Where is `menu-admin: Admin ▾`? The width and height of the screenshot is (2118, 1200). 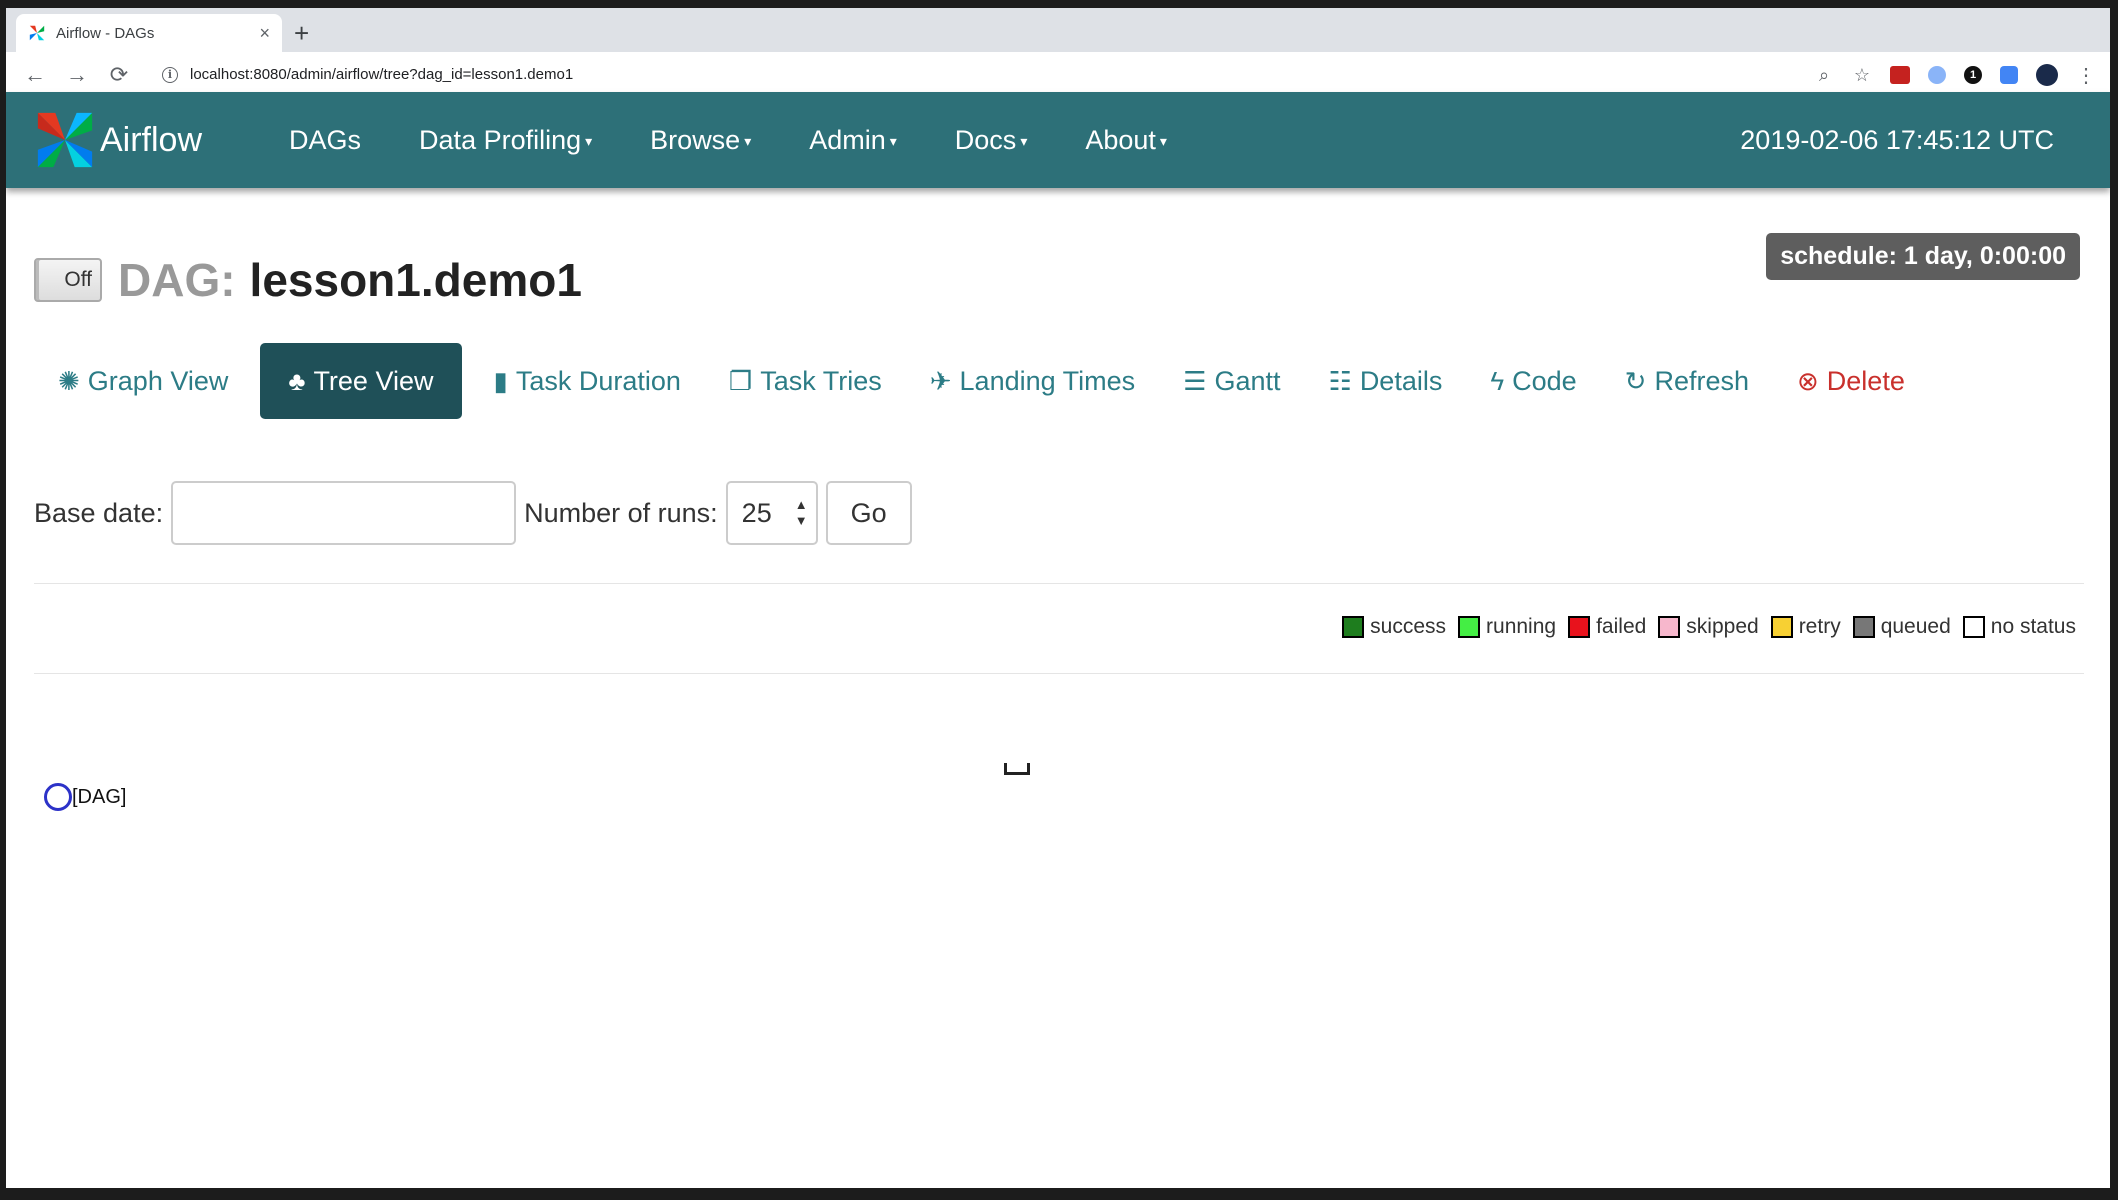 menu-admin: Admin ▾ is located at coordinates (853, 140).